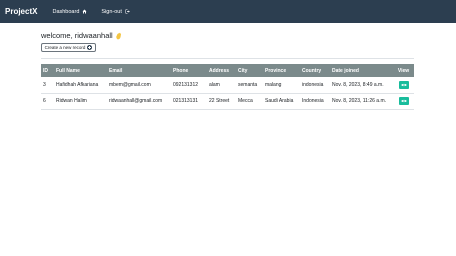 The image size is (456, 256). What do you see at coordinates (65, 47) in the screenshot?
I see `create-record-label: Create a new record` at bounding box center [65, 47].